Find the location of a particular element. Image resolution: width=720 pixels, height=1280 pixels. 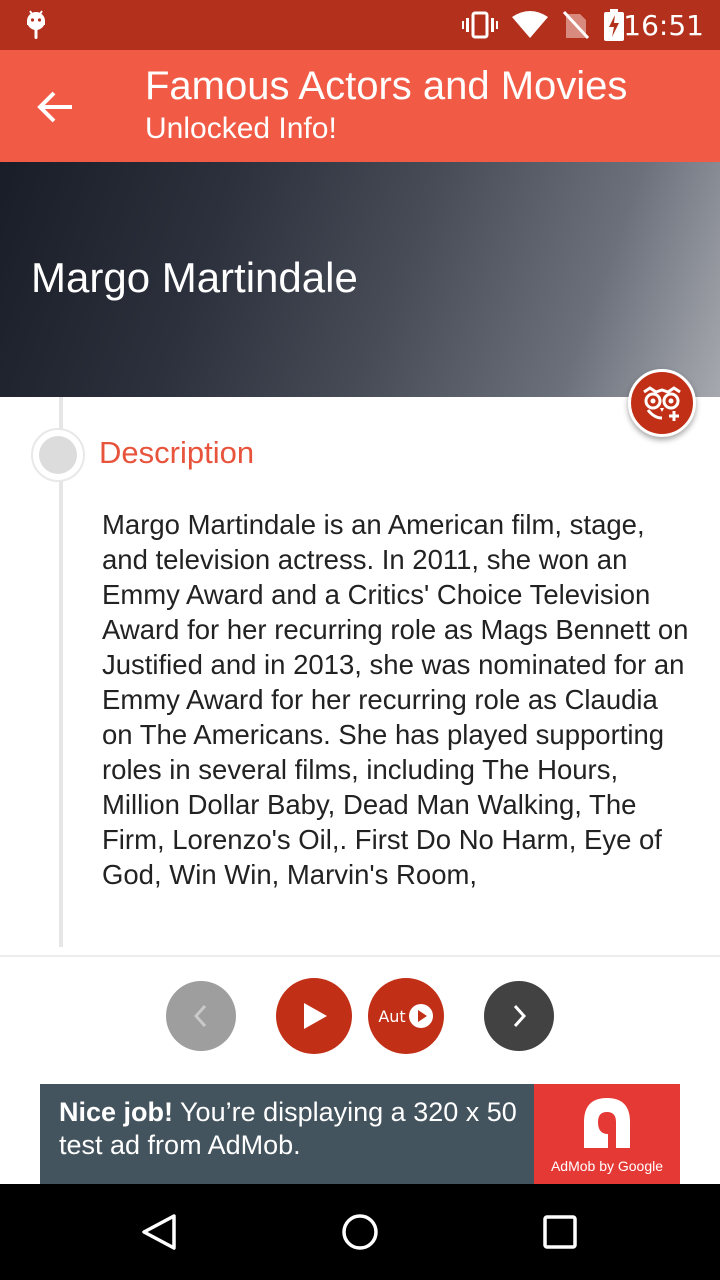

nav-home-icon is located at coordinates (360, 1232).